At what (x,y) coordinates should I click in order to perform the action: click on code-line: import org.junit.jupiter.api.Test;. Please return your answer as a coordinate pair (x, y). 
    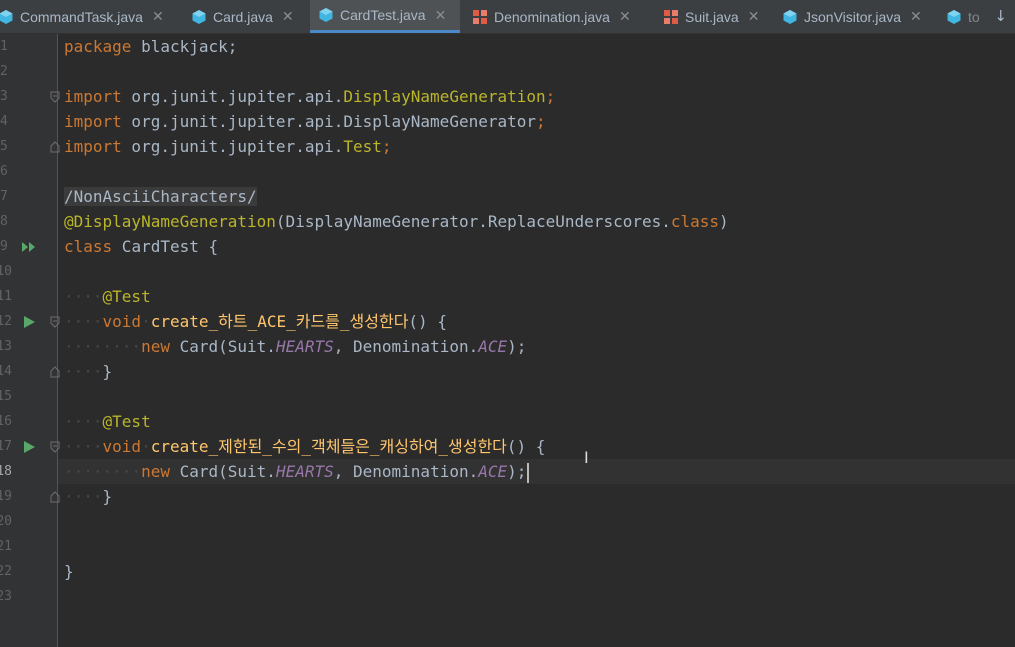
    Looking at the image, I should click on (536, 146).